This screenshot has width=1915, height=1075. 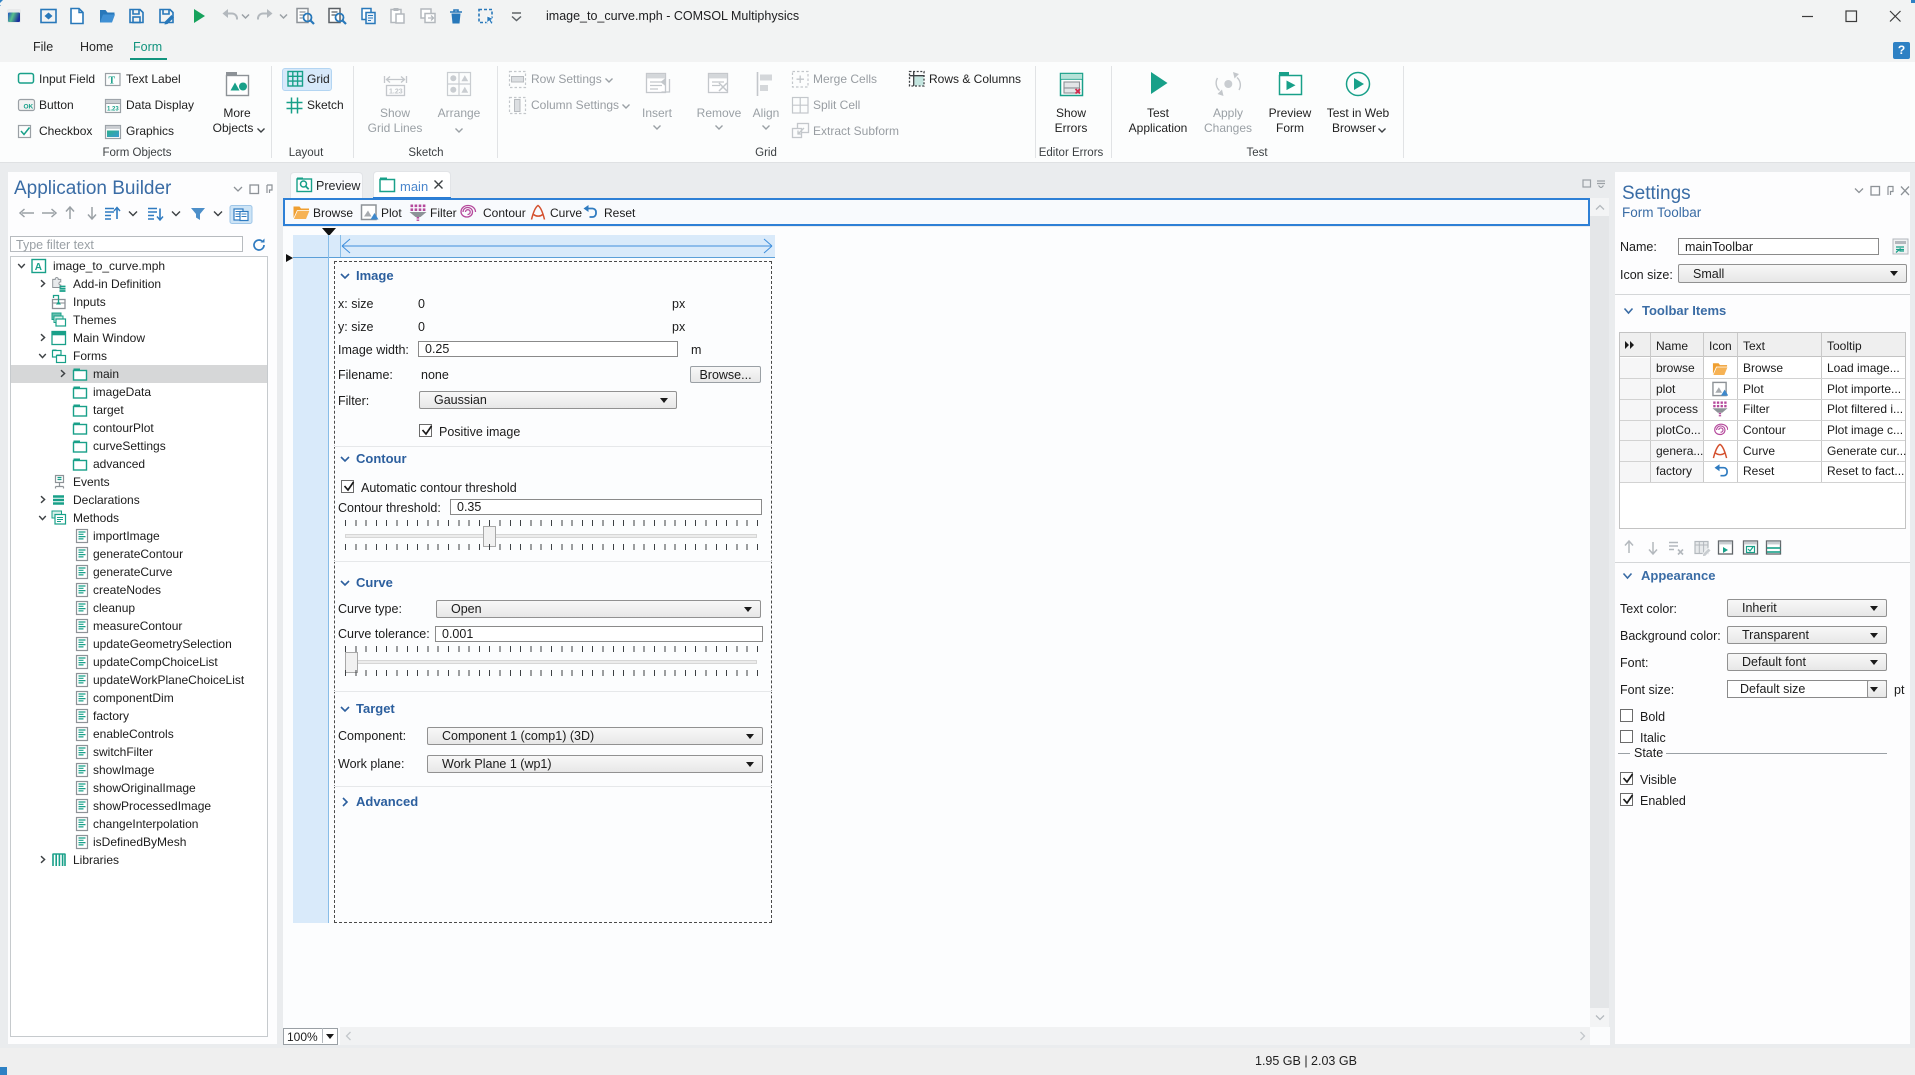 What do you see at coordinates (112, 81) in the screenshot?
I see `svg-text: T` at bounding box center [112, 81].